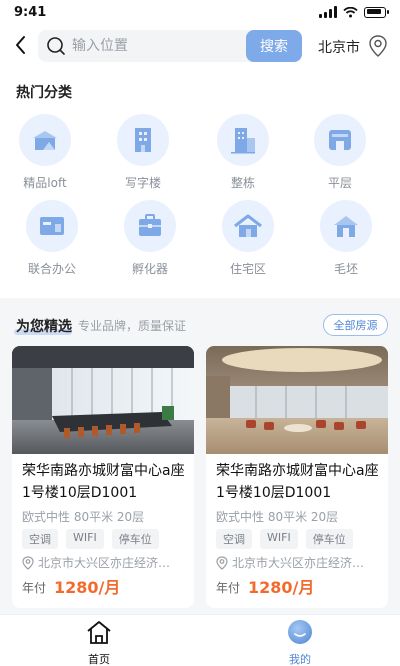  What do you see at coordinates (242, 183) in the screenshot?
I see `category-label: 整栋` at bounding box center [242, 183].